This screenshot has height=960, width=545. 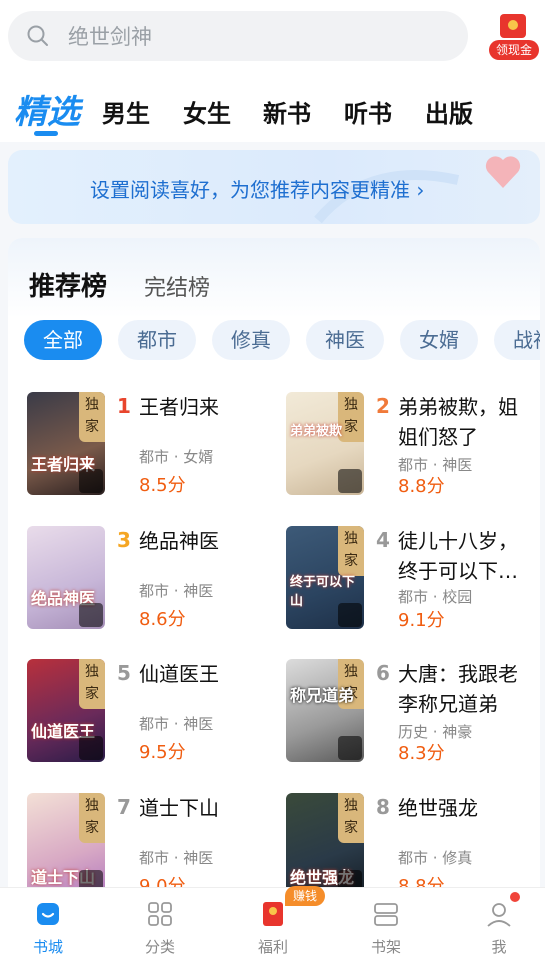 I want to click on nav-bookstore: 书城, so click(x=48, y=924).